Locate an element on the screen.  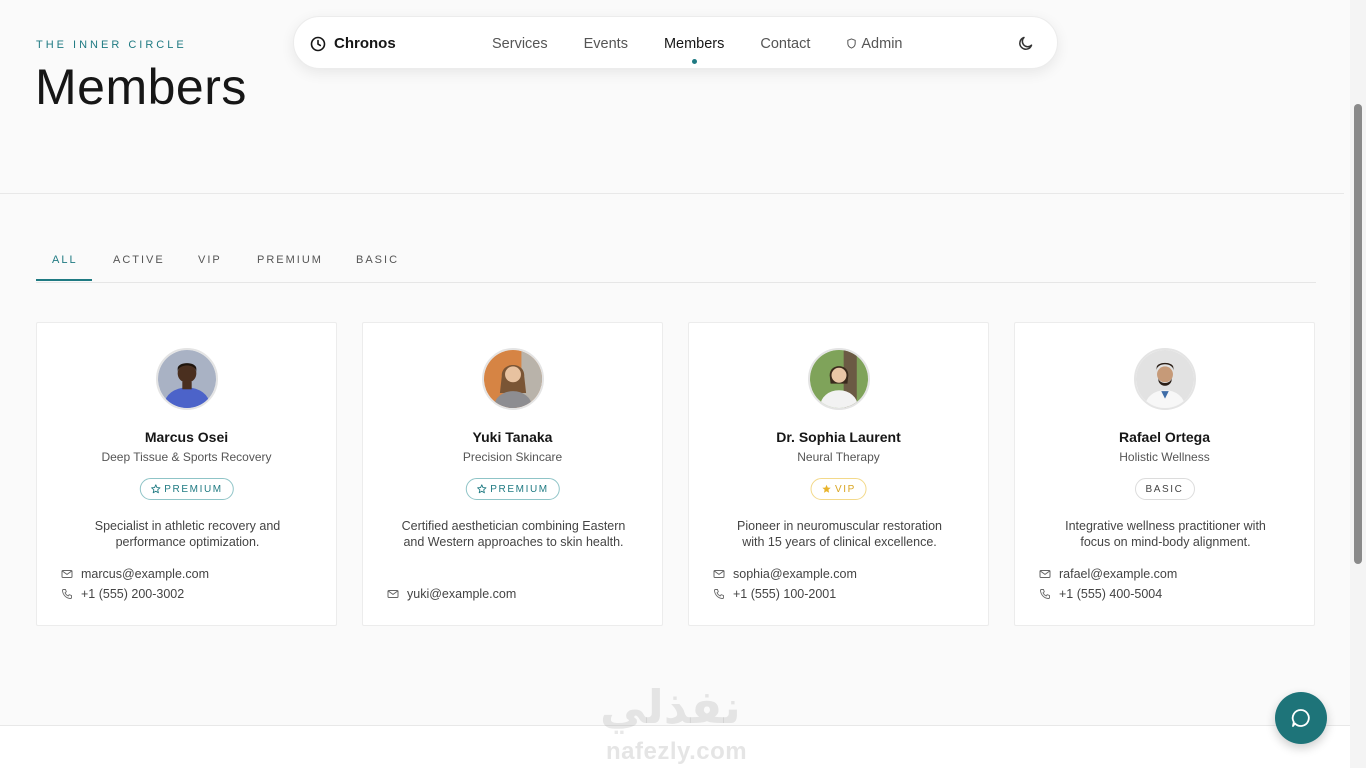
member-role: Deep Tissue & Sports Recovery is located at coordinates (186, 457).